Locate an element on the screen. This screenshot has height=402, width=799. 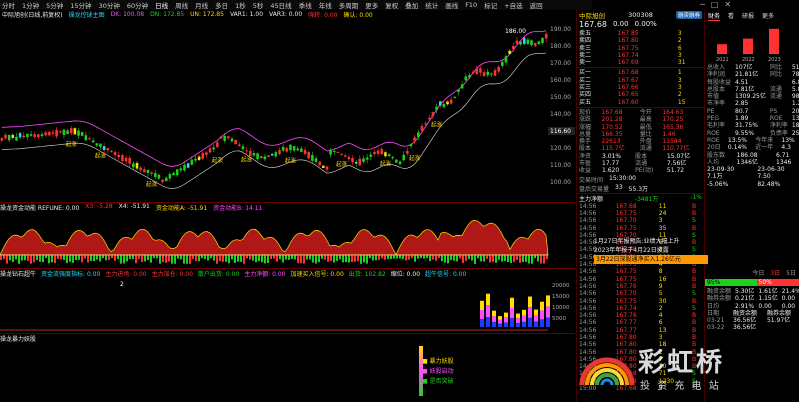
news-item-1: 2023年年报于4月22日披露 is located at coordinates (689, 250).